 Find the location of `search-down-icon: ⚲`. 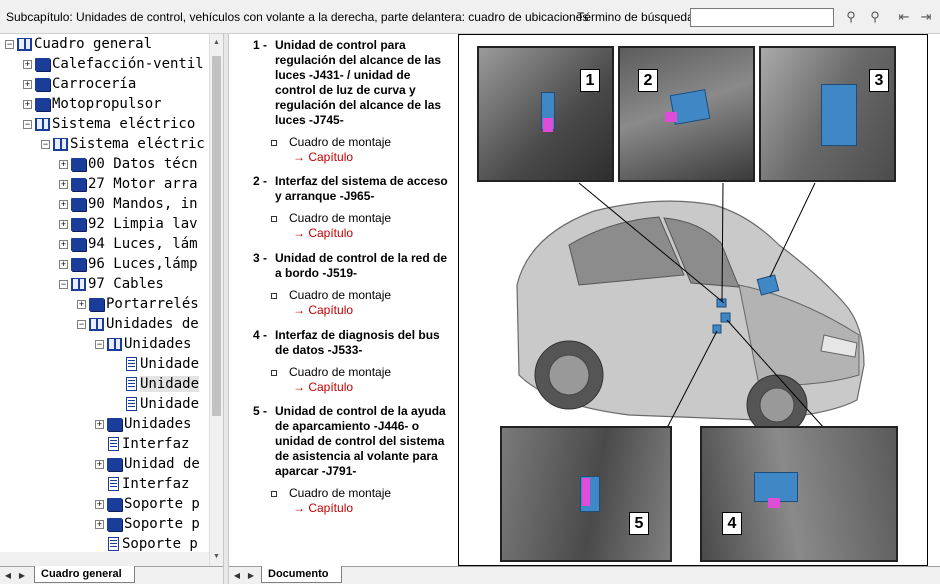

search-down-icon: ⚲ is located at coordinates (875, 17).